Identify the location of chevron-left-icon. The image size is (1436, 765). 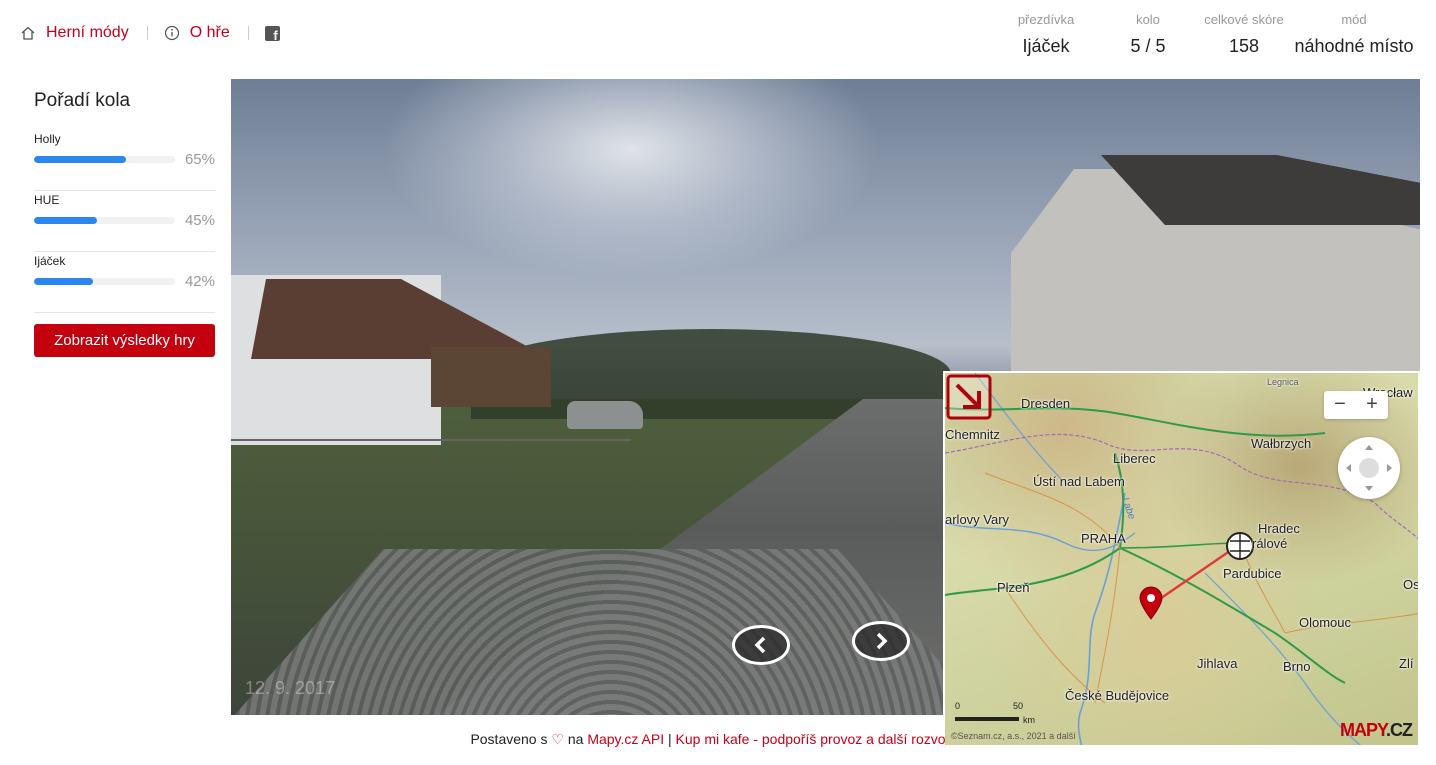
(760, 645).